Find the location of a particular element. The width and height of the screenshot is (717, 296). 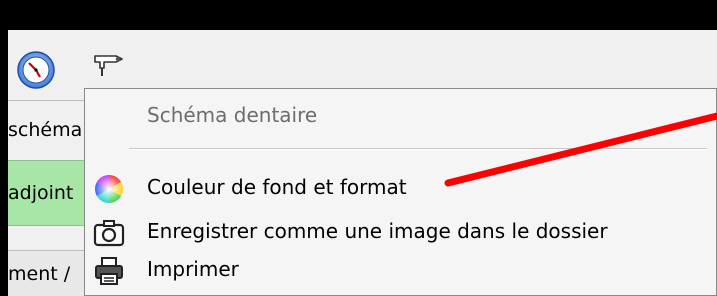

menu-title: Schéma dentaire is located at coordinates (232, 115).